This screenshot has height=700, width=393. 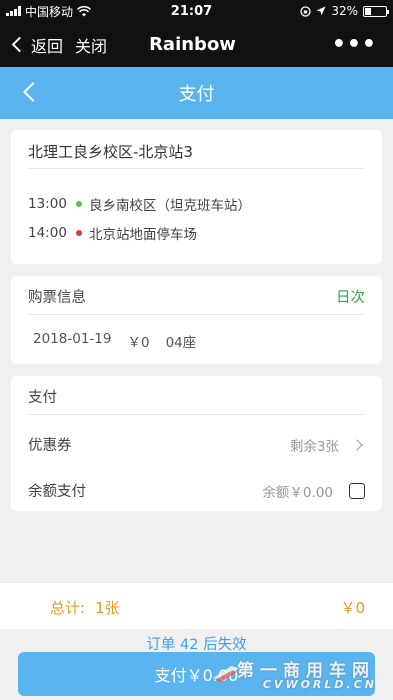 What do you see at coordinates (297, 492) in the screenshot?
I see `balance-amount: 余额￥0.00` at bounding box center [297, 492].